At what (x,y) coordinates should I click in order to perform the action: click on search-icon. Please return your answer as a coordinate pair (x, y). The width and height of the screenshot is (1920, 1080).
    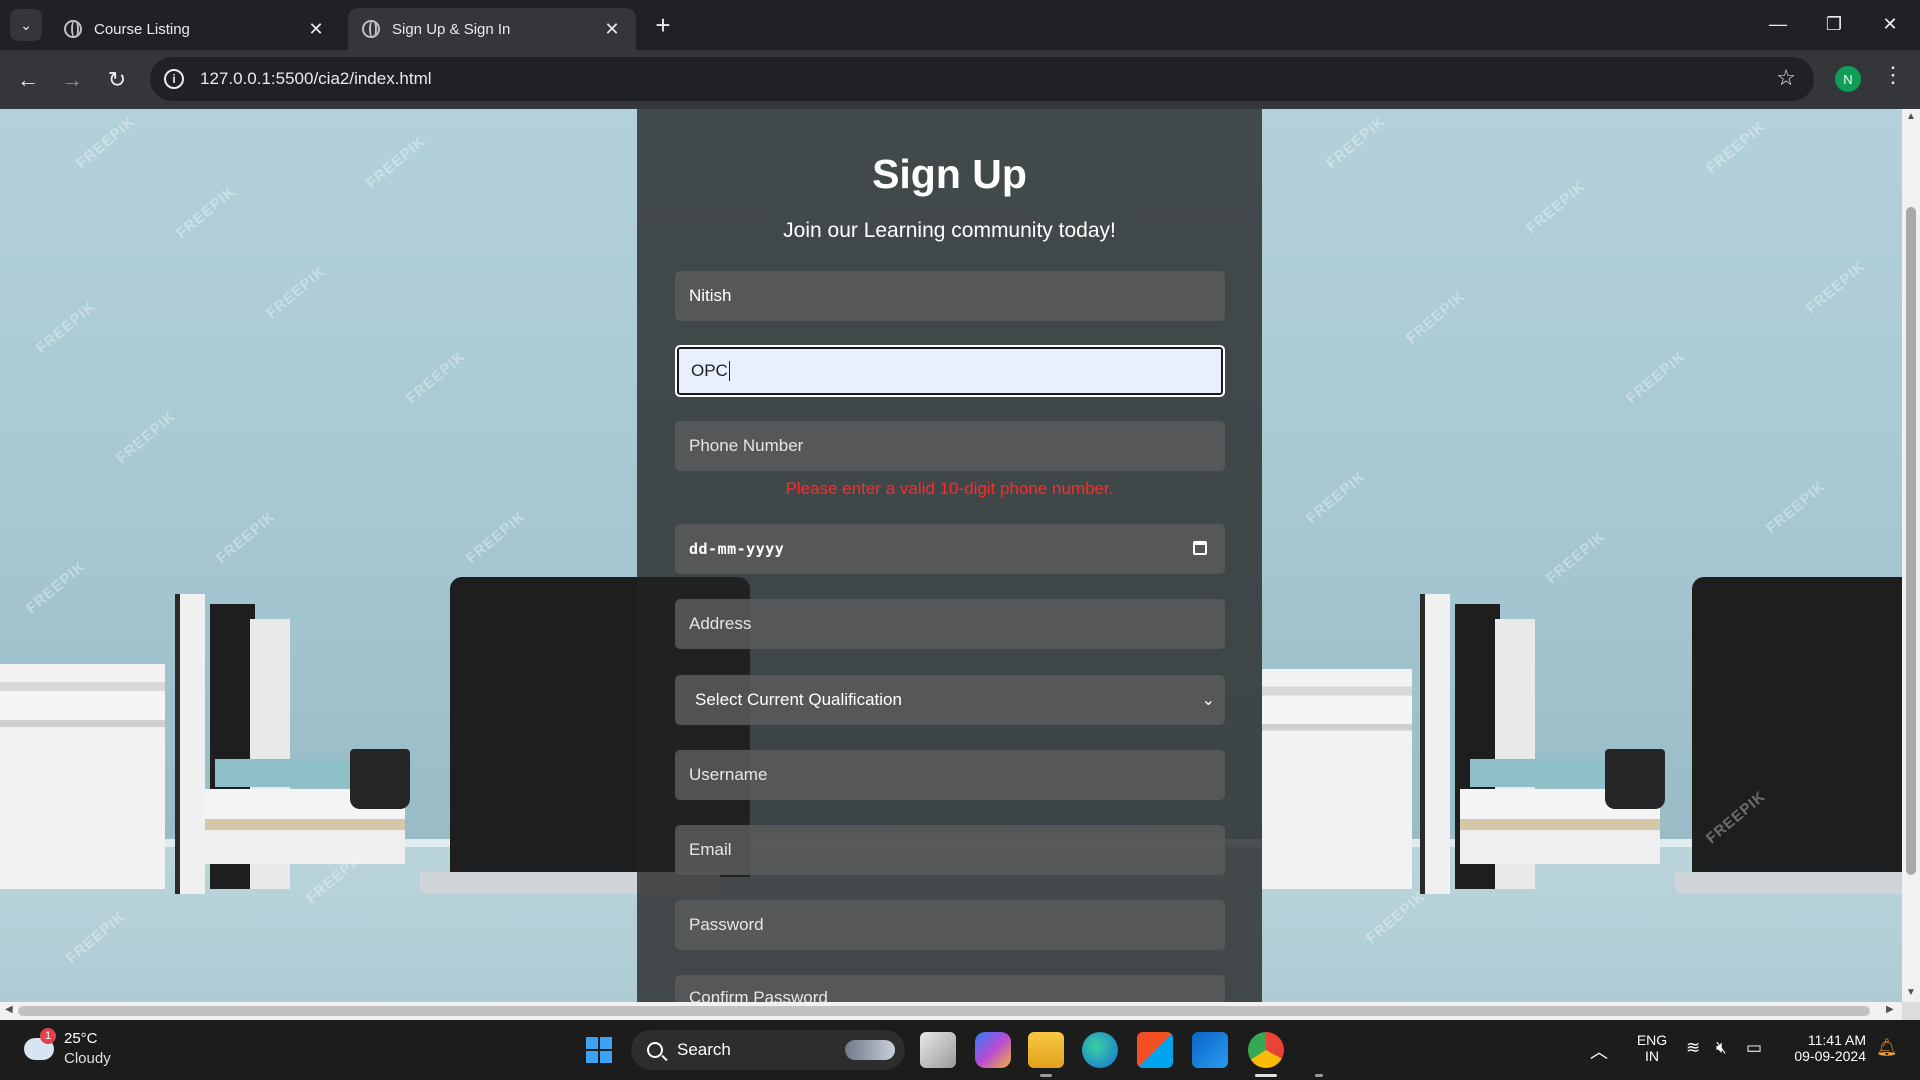
    Looking at the image, I should click on (655, 1050).